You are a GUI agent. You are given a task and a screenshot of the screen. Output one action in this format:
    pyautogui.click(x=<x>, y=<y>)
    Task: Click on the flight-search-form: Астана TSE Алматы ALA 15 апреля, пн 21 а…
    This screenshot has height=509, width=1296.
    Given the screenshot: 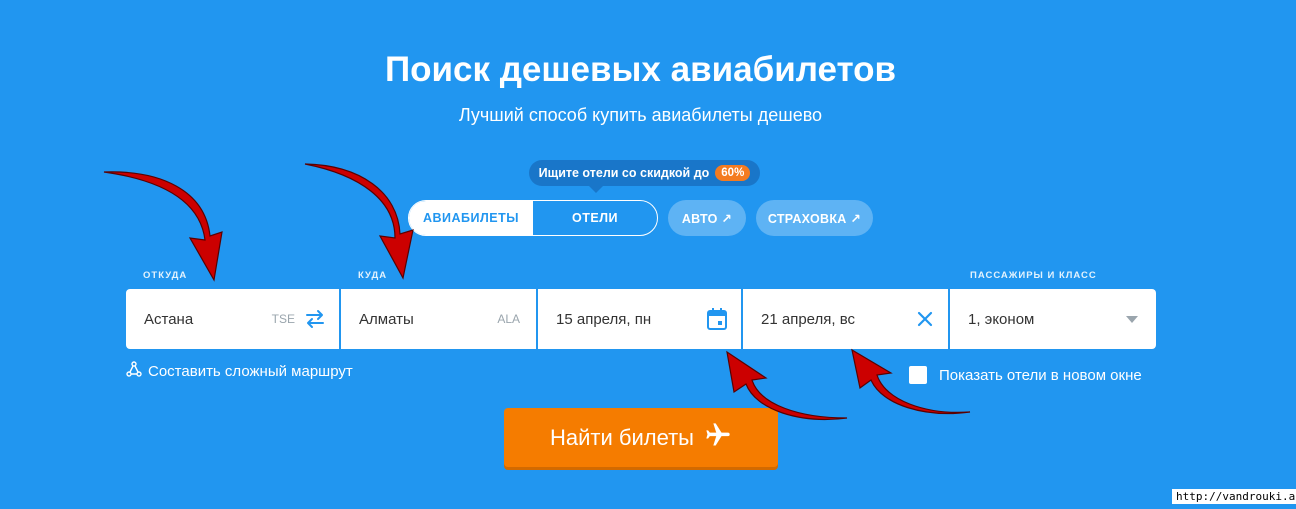 What is the action you would take?
    pyautogui.click(x=641, y=319)
    